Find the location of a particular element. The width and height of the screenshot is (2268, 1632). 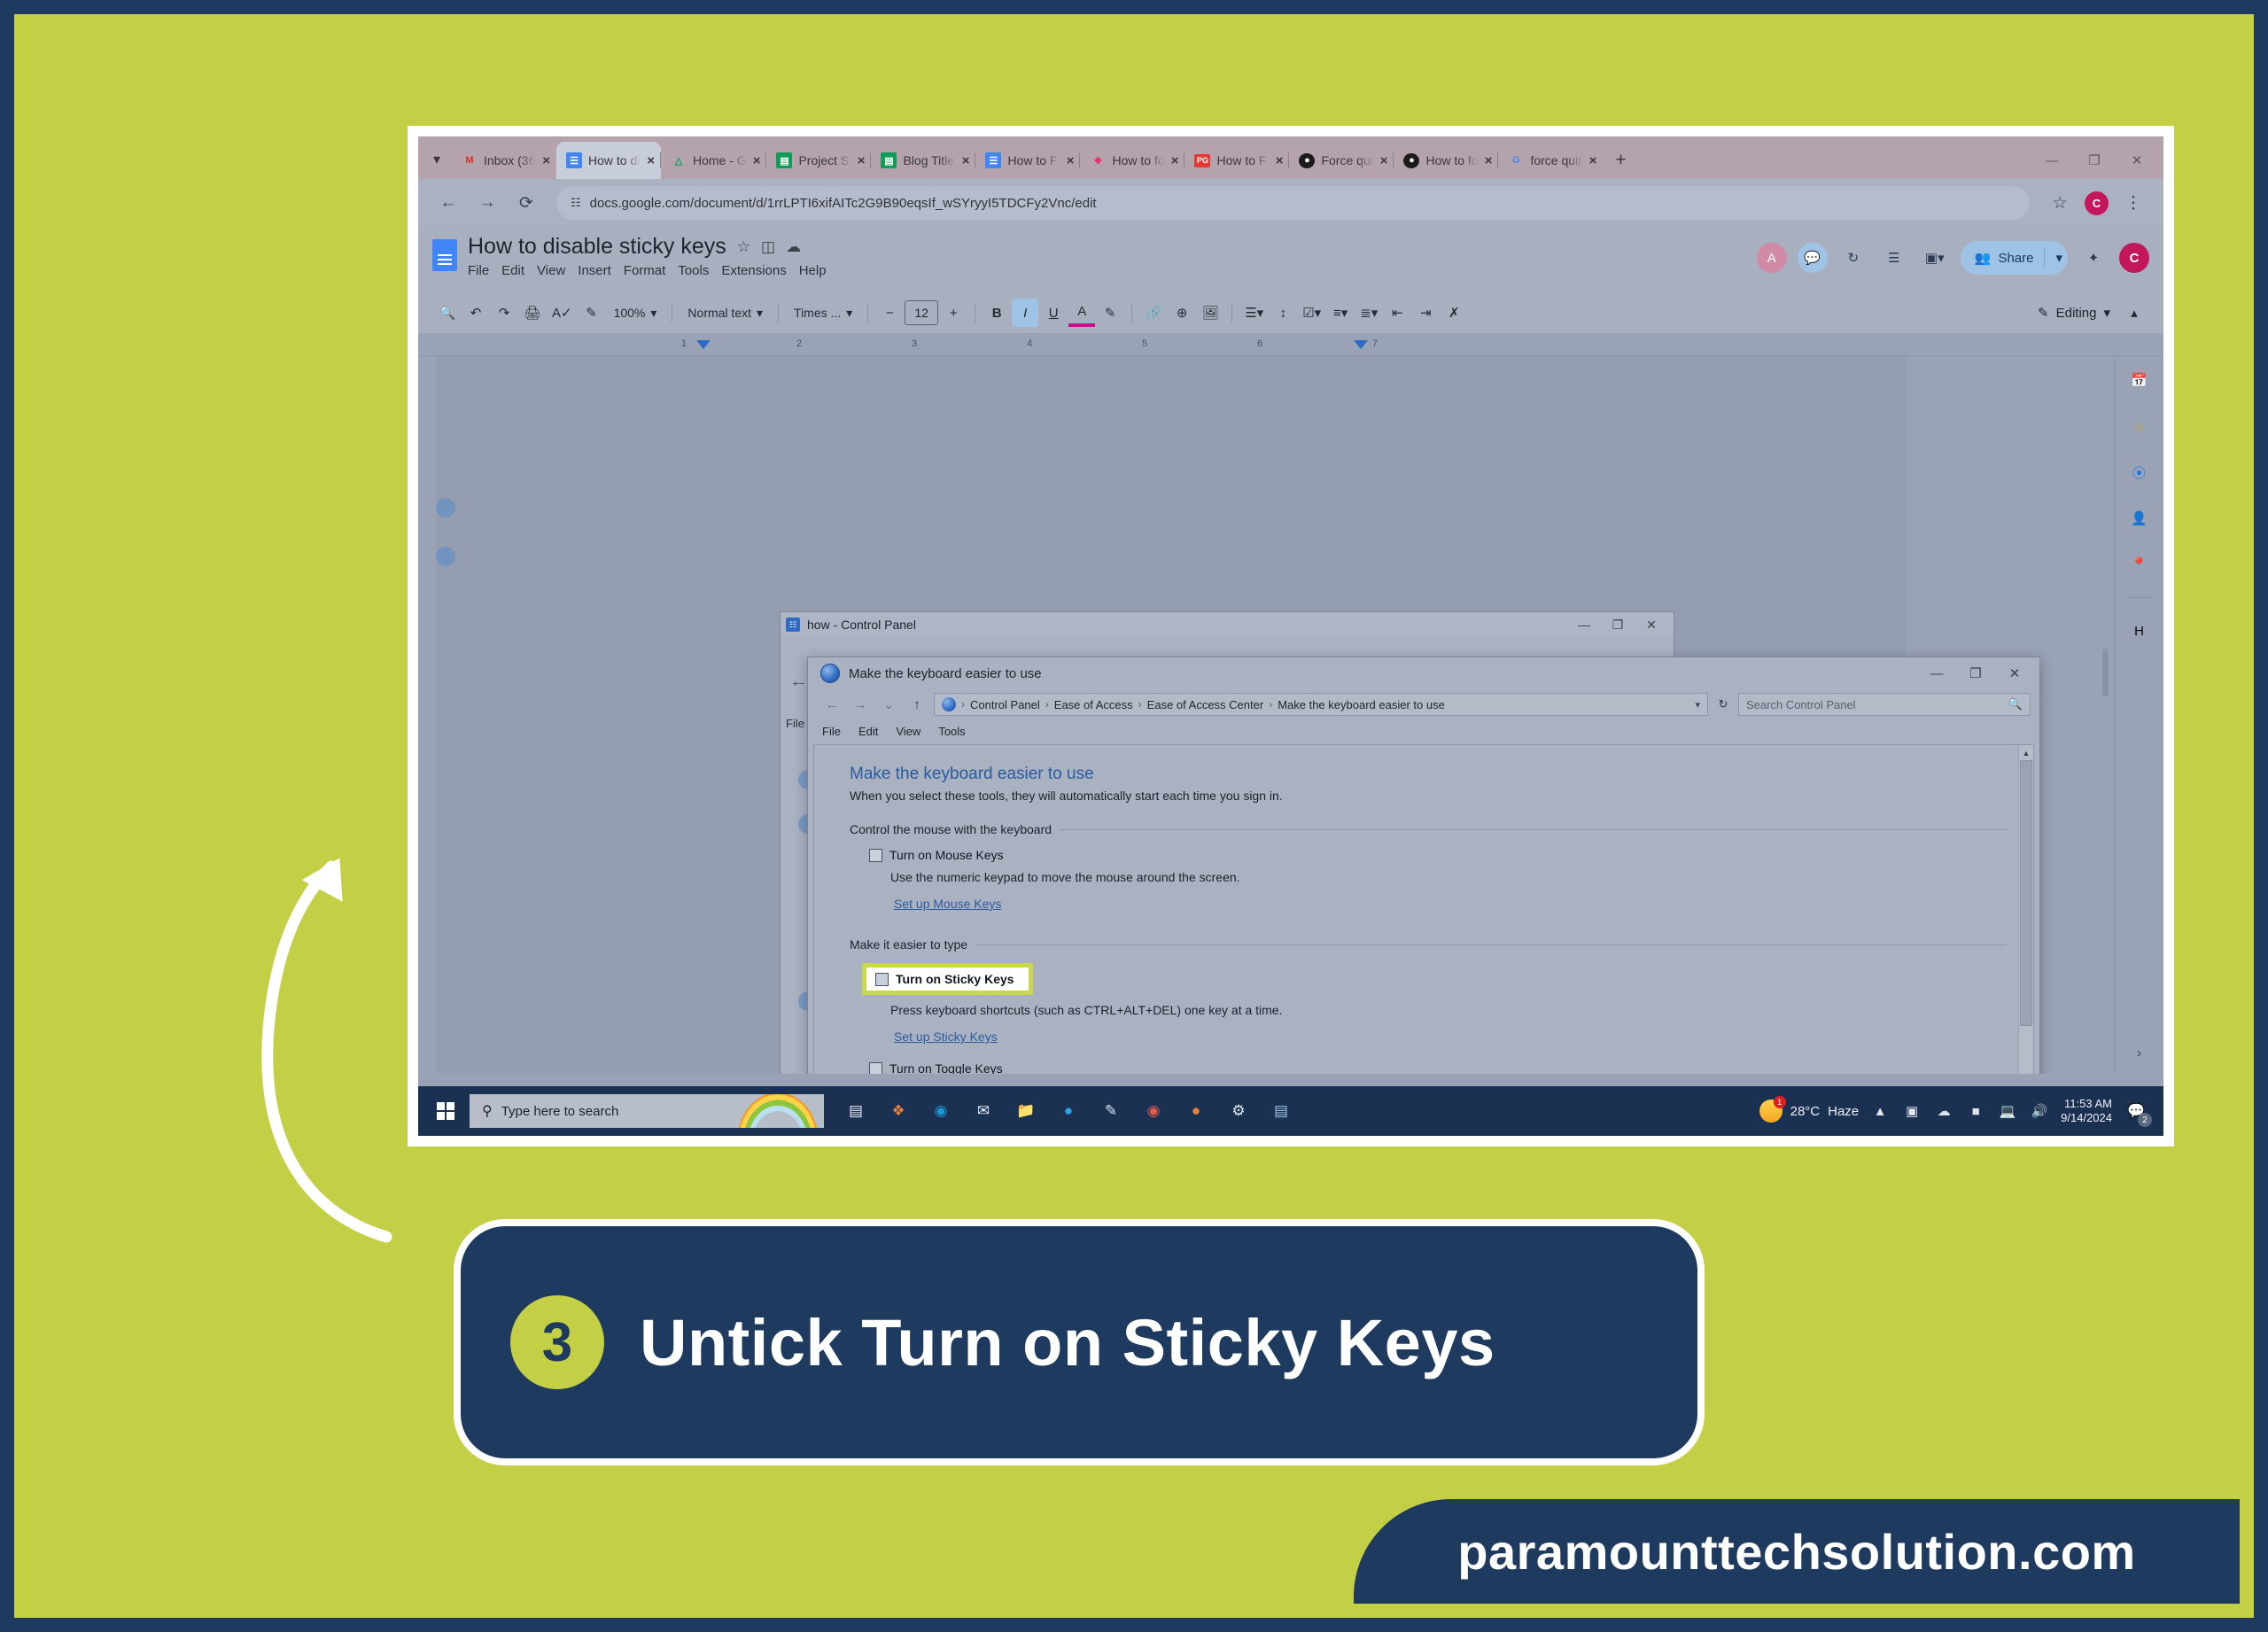

menu-view: View is located at coordinates (908, 731).